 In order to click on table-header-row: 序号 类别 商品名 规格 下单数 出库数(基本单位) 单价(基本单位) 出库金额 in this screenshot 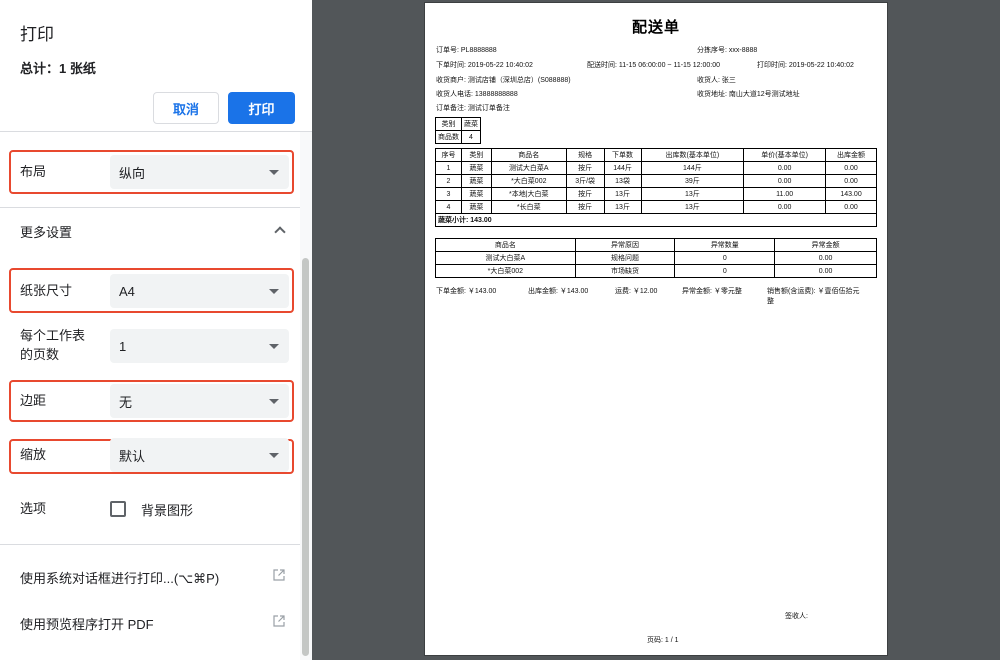, I will do `click(656, 155)`.